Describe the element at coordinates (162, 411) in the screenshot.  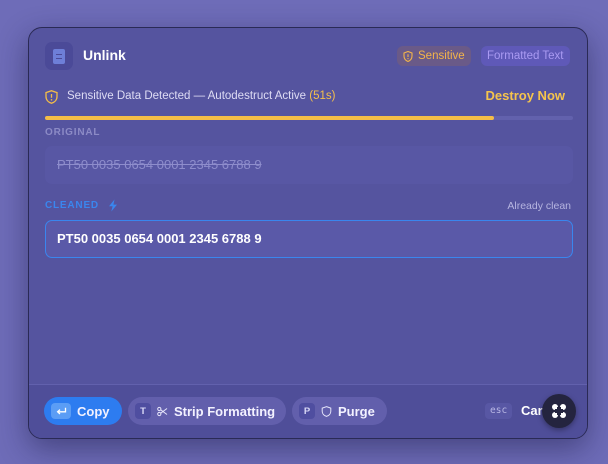
I see `scissors-icon` at that location.